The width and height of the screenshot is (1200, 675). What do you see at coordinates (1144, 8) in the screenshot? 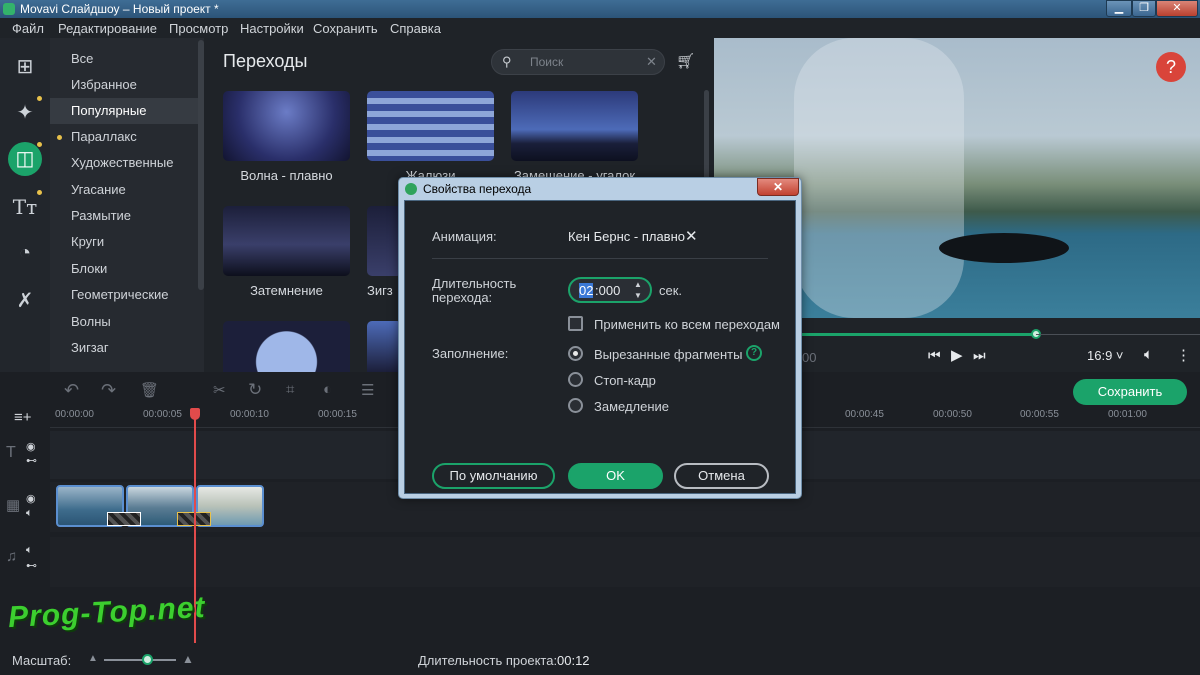
I see `maximize-button: ❐` at bounding box center [1144, 8].